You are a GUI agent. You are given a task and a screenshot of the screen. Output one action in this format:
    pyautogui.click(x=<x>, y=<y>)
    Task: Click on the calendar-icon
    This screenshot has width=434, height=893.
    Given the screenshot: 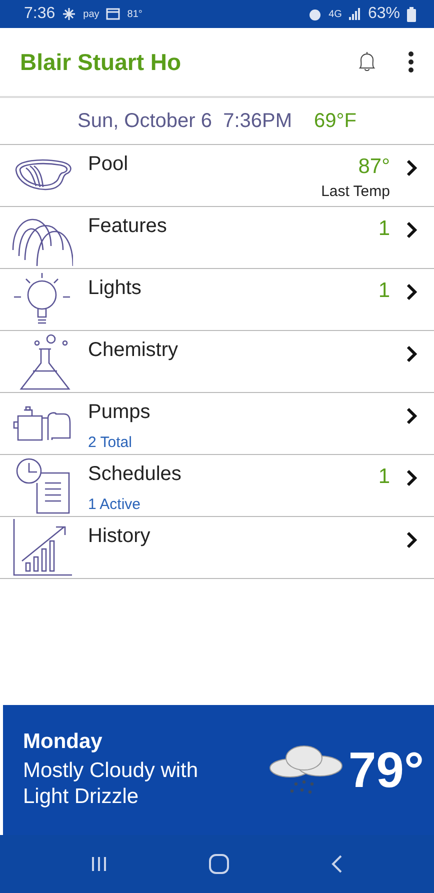 What is the action you would take?
    pyautogui.click(x=113, y=14)
    